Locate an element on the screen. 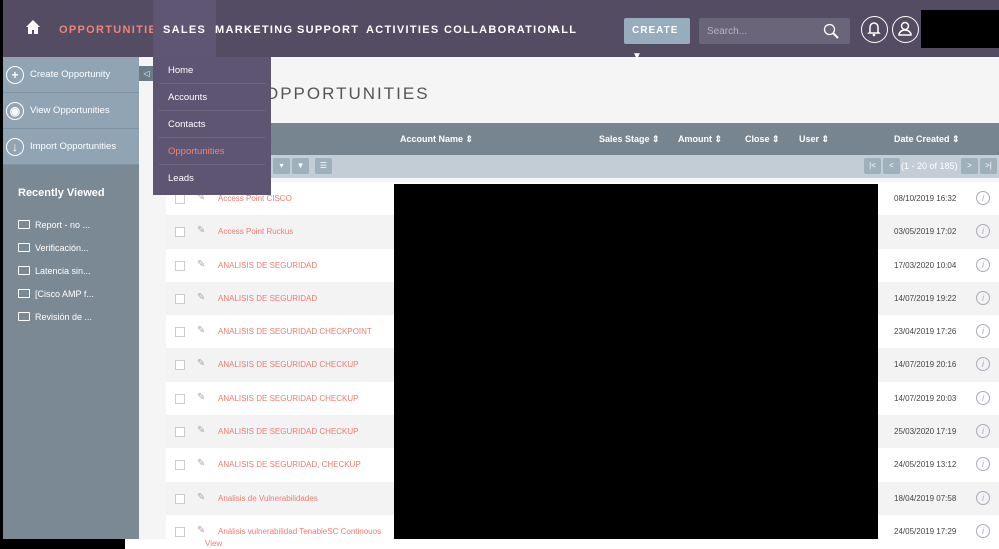 The height and width of the screenshot is (549, 999). user-profile-icon is located at coordinates (905, 29).